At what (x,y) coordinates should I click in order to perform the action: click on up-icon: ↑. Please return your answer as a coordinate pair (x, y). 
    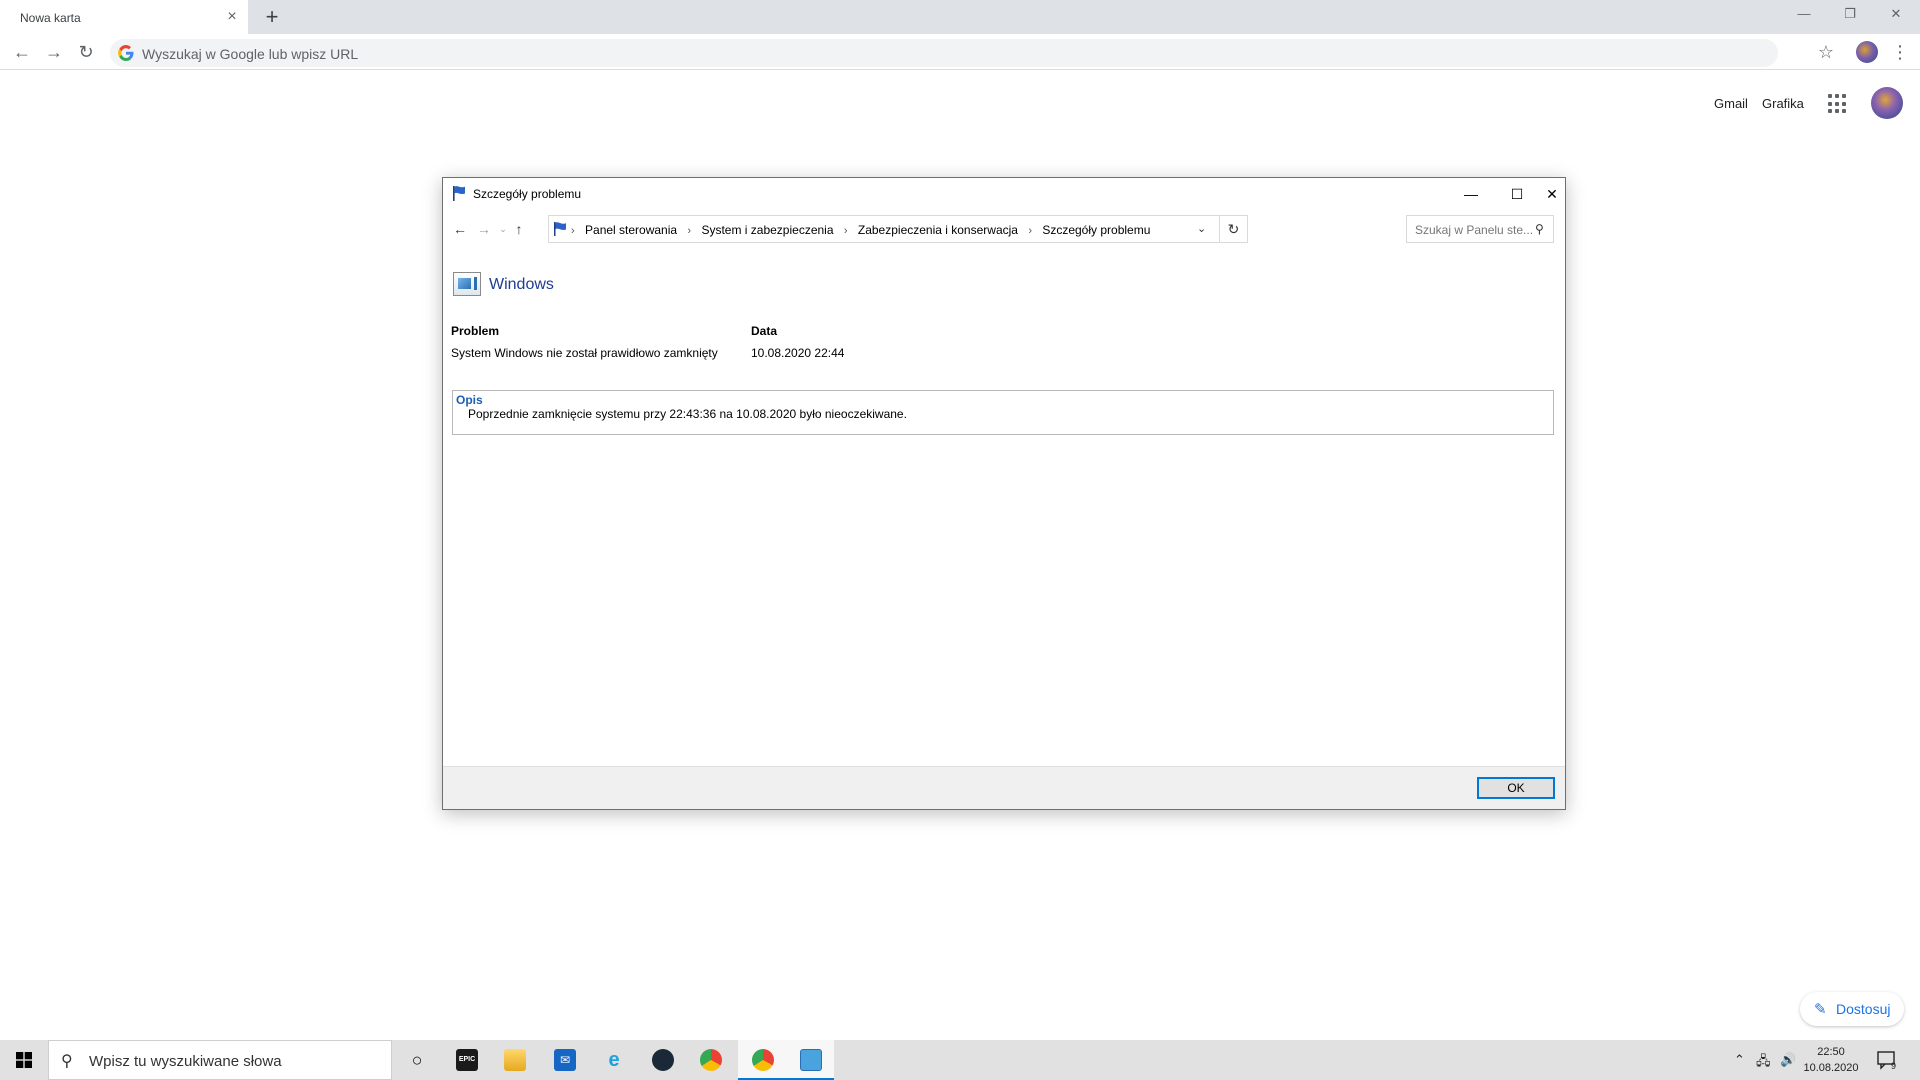
    Looking at the image, I should click on (519, 229).